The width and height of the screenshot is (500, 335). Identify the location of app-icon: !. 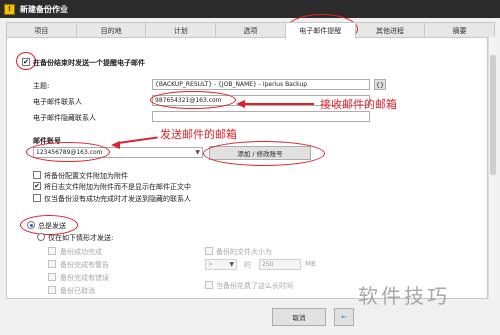
(9, 9).